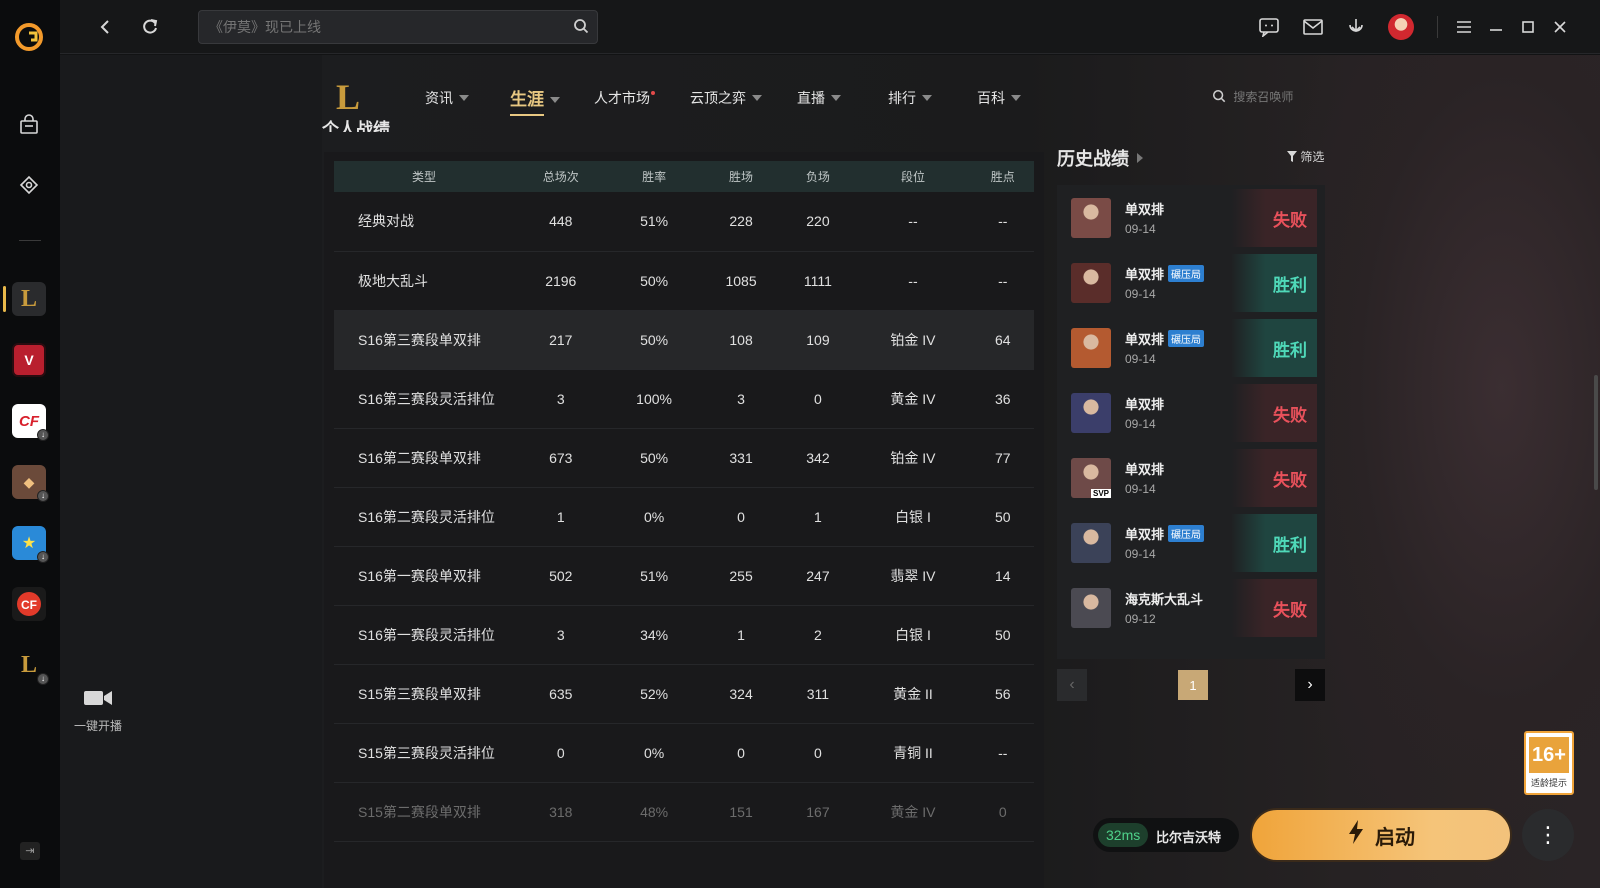 The image size is (1600, 888). I want to click on table-cell: S16第三赛段灵活排位, so click(424, 399).